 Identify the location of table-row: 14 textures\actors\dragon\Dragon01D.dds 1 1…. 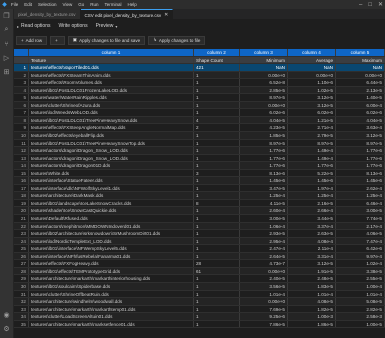
(199, 166).